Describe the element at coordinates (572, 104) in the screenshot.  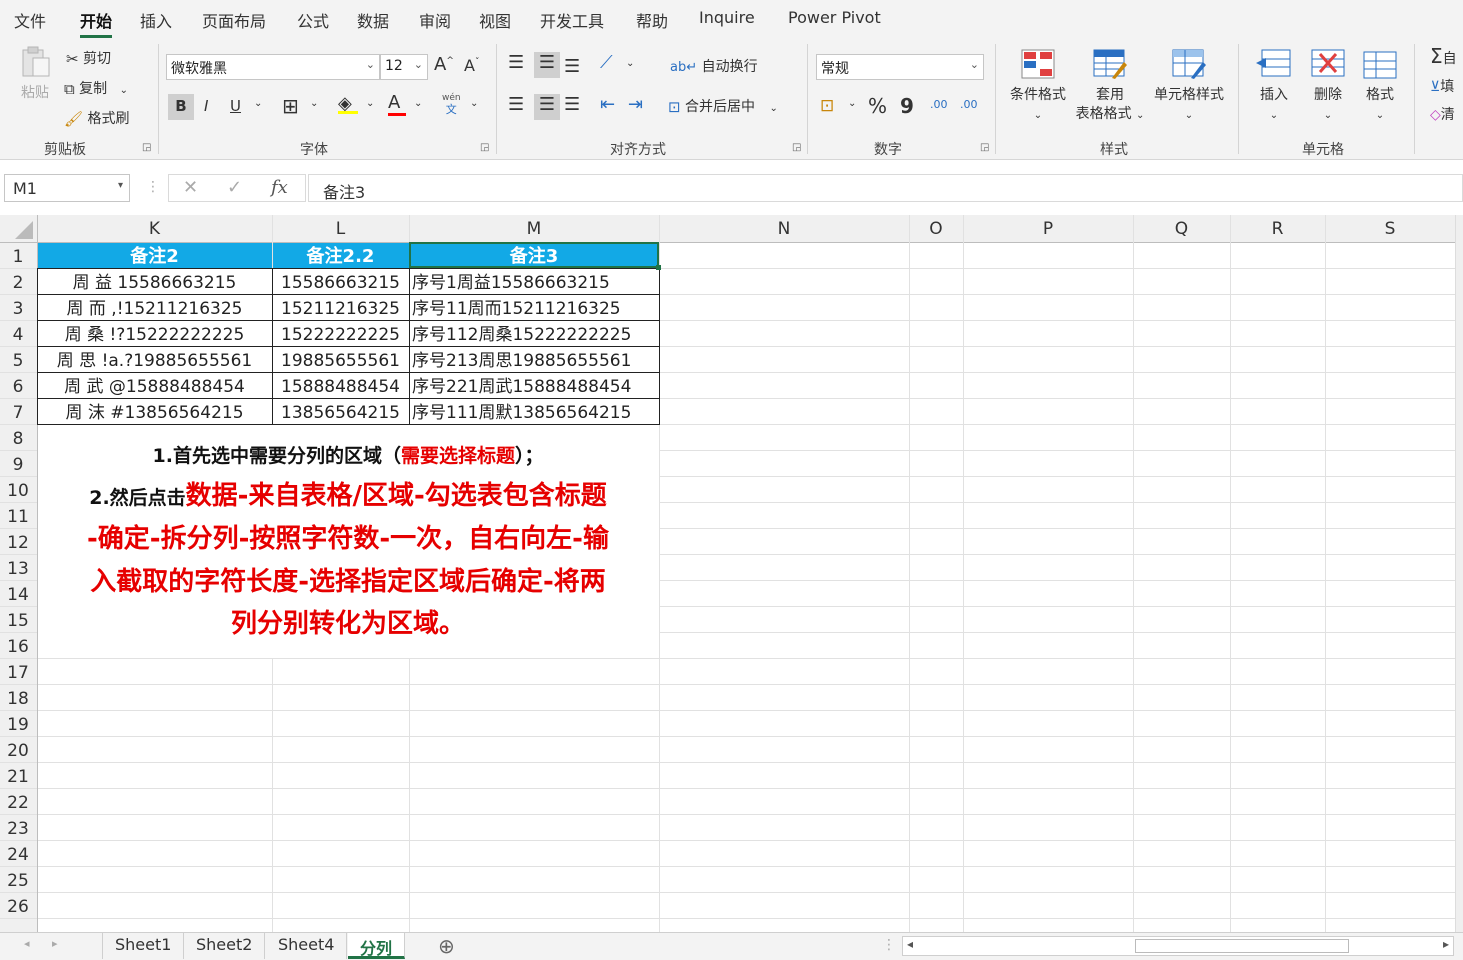
I see `align-right-icon: ☰` at that location.